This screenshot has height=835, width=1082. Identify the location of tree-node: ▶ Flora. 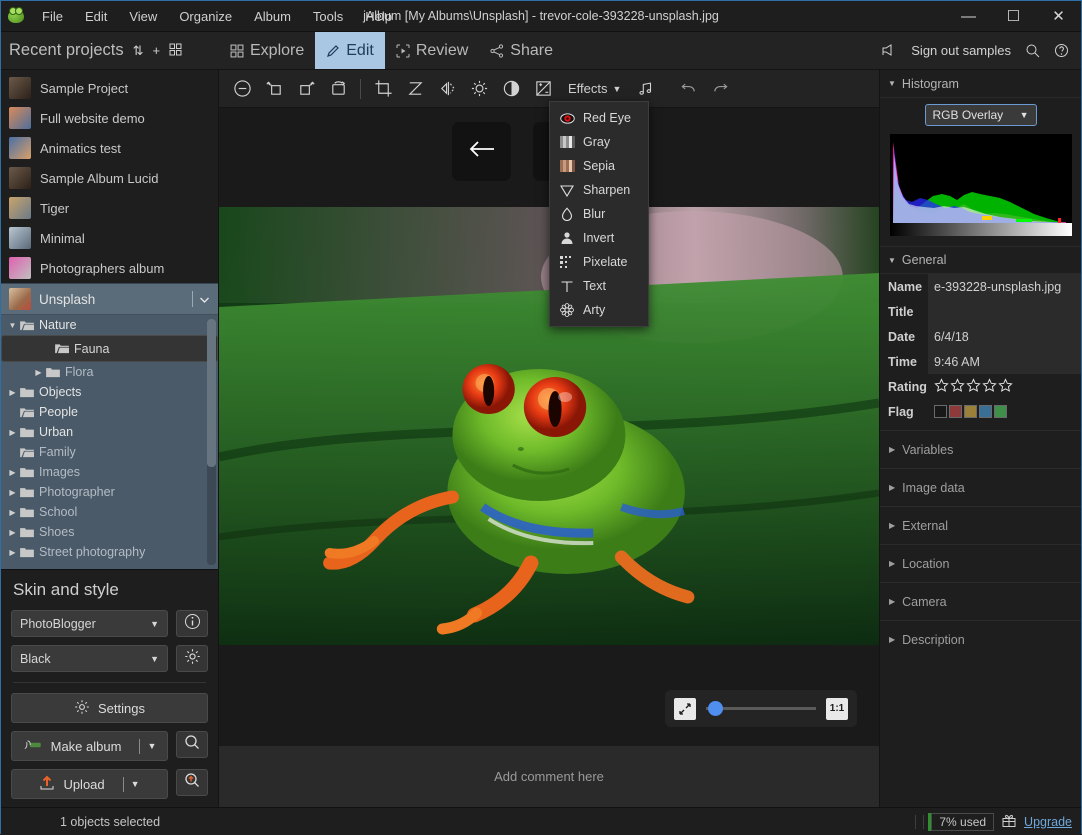
(109, 372).